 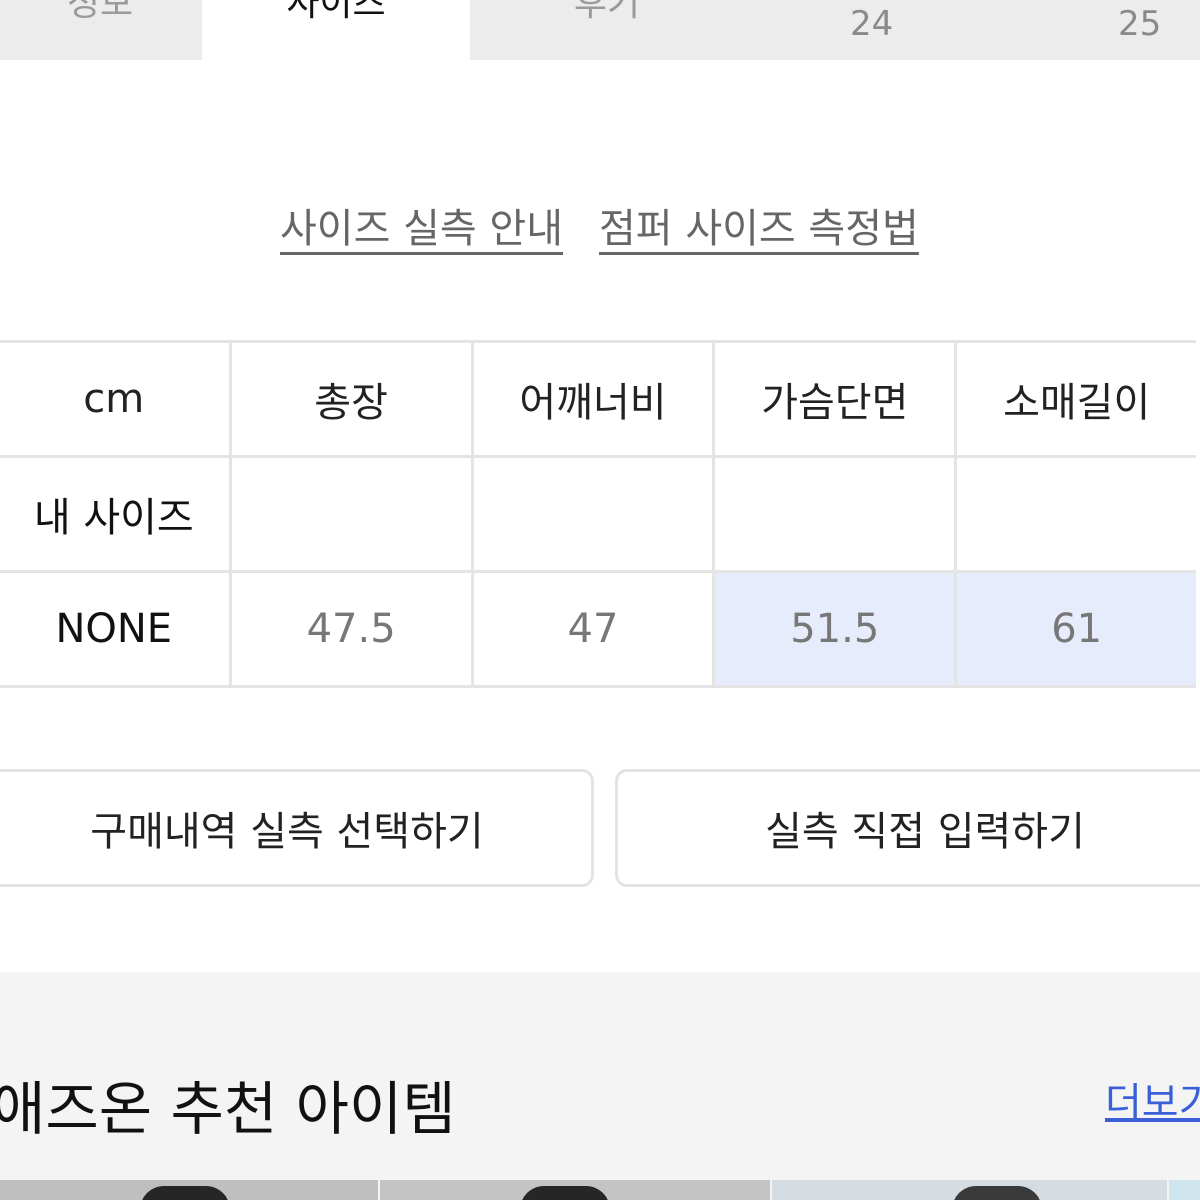 I want to click on my-size-label: 내 사이즈, so click(x=114, y=512).